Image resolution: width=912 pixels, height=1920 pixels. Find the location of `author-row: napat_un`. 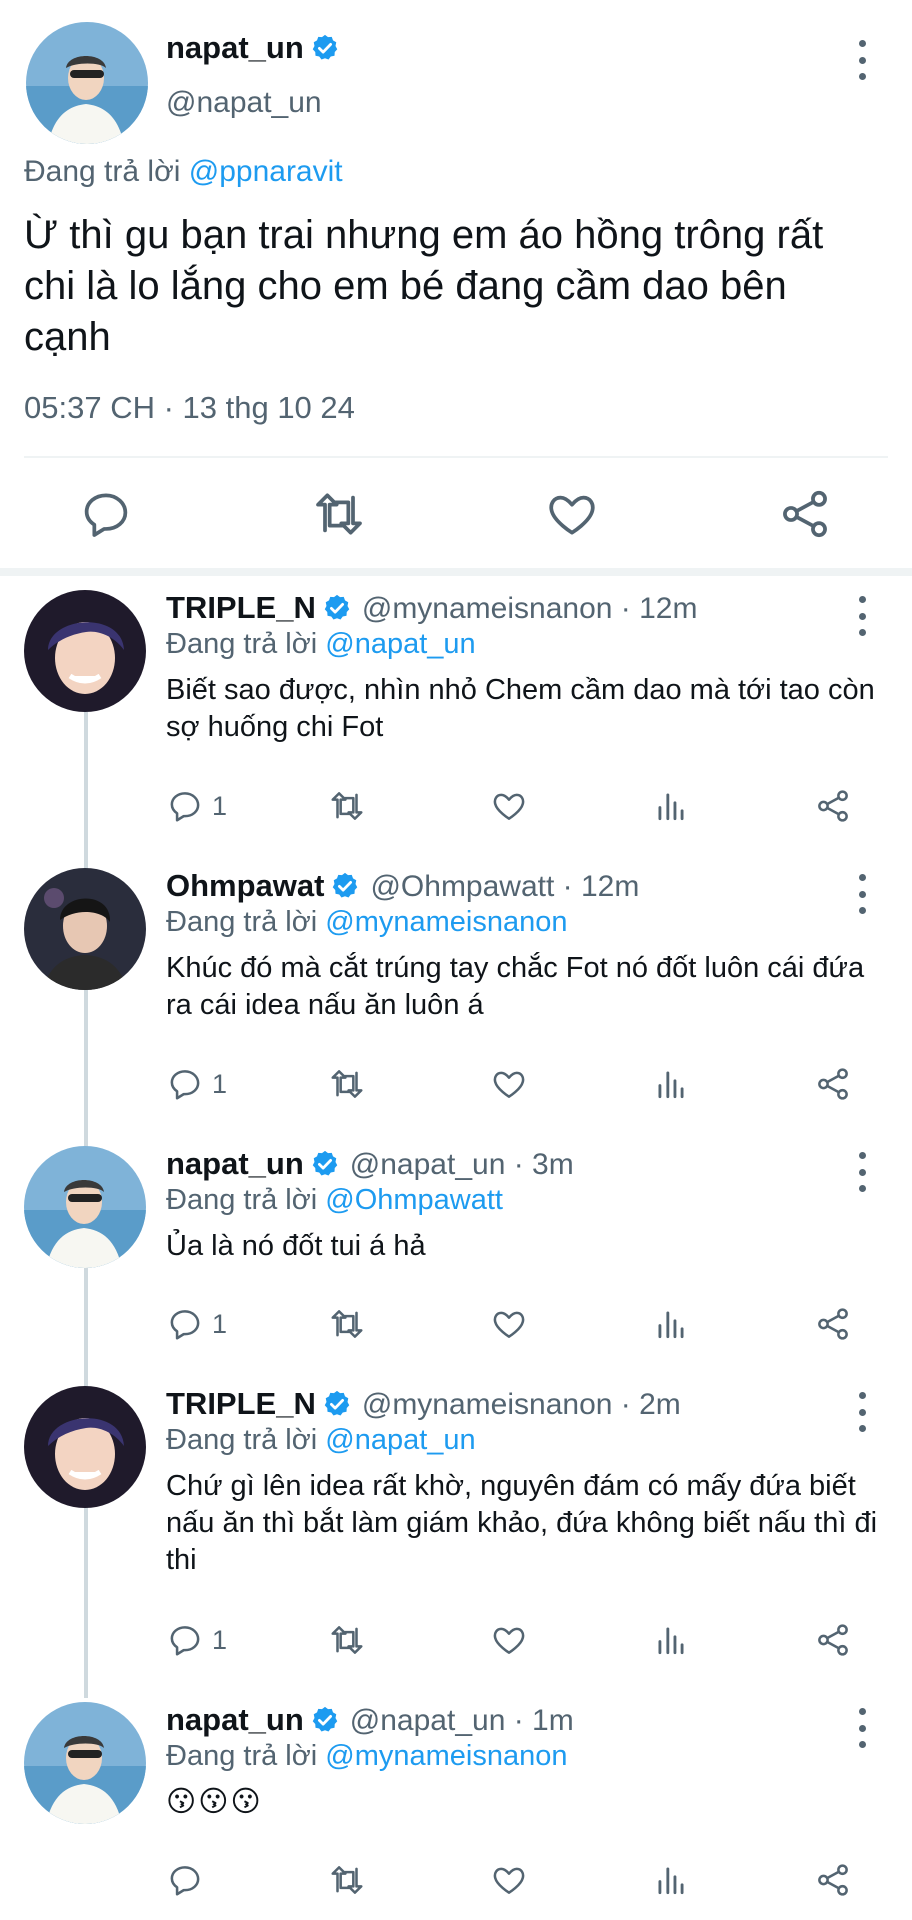

author-row: napat_un is located at coordinates (253, 48).